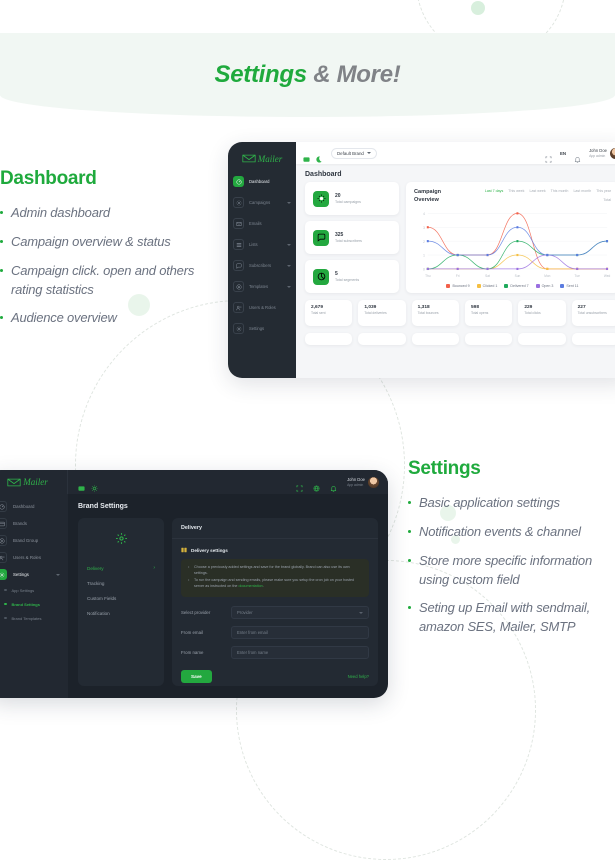  Describe the element at coordinates (196, 677) in the screenshot. I see `save-button: Save` at that location.